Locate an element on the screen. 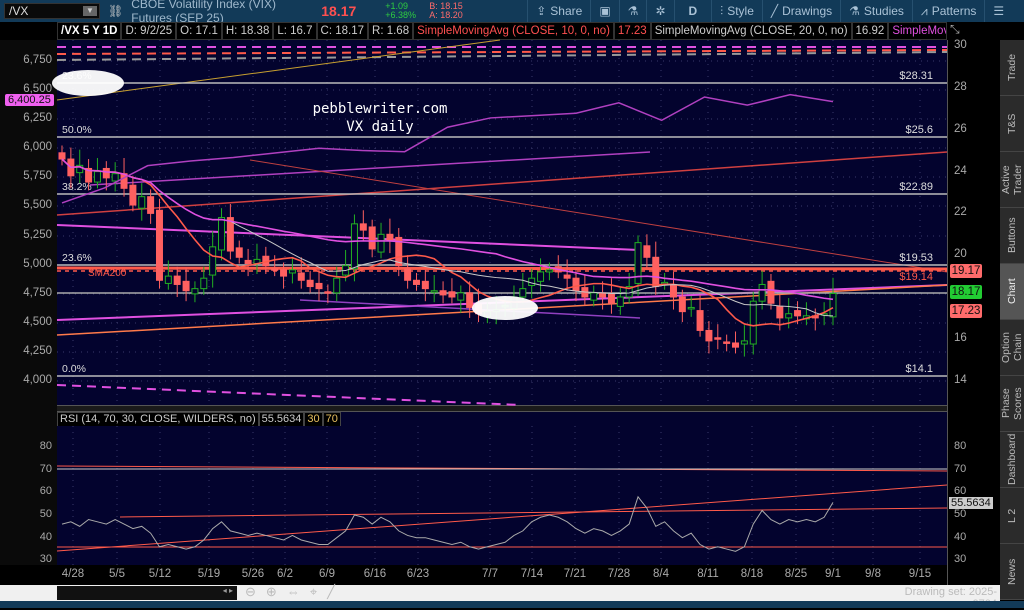  rsi-line is located at coordinates (447, 523).